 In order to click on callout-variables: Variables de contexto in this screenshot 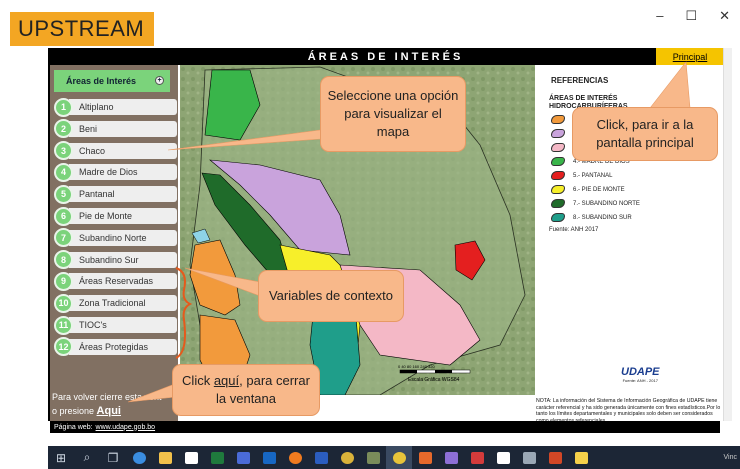, I will do `click(331, 296)`.